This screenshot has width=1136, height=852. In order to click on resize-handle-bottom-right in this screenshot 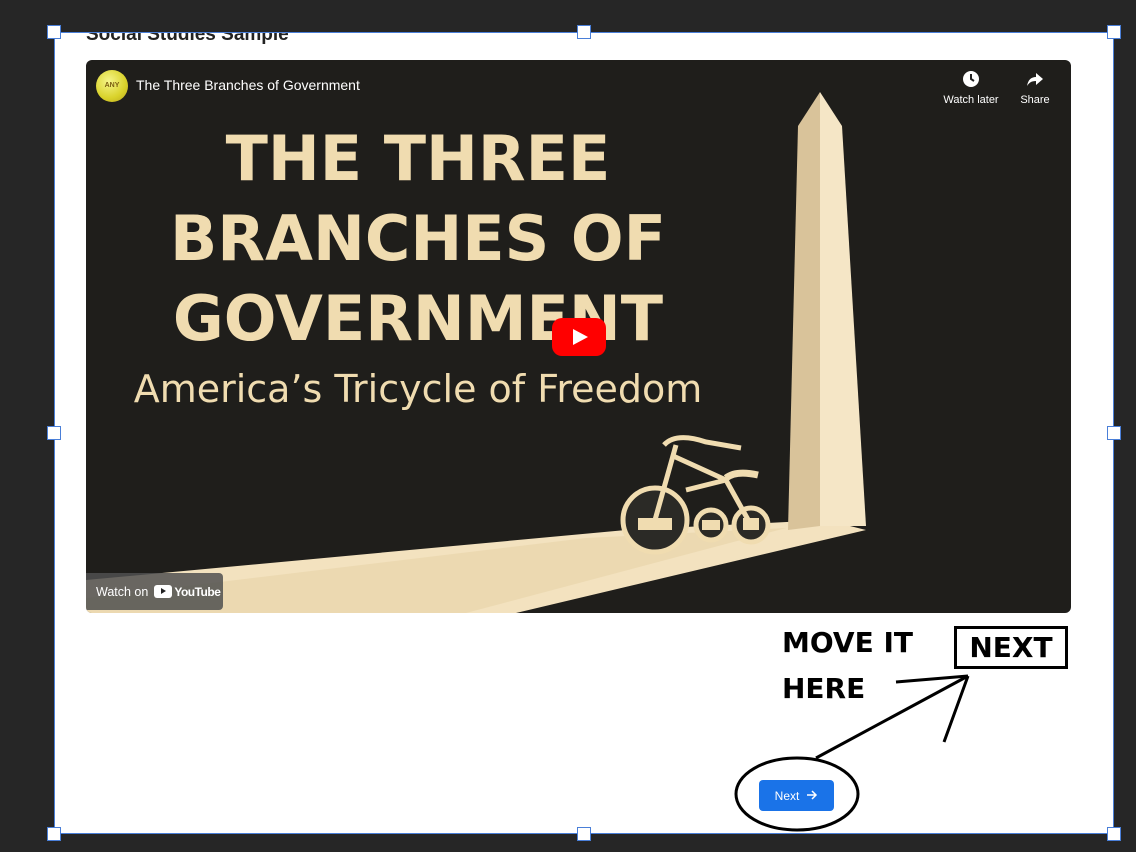, I will do `click(1114, 834)`.